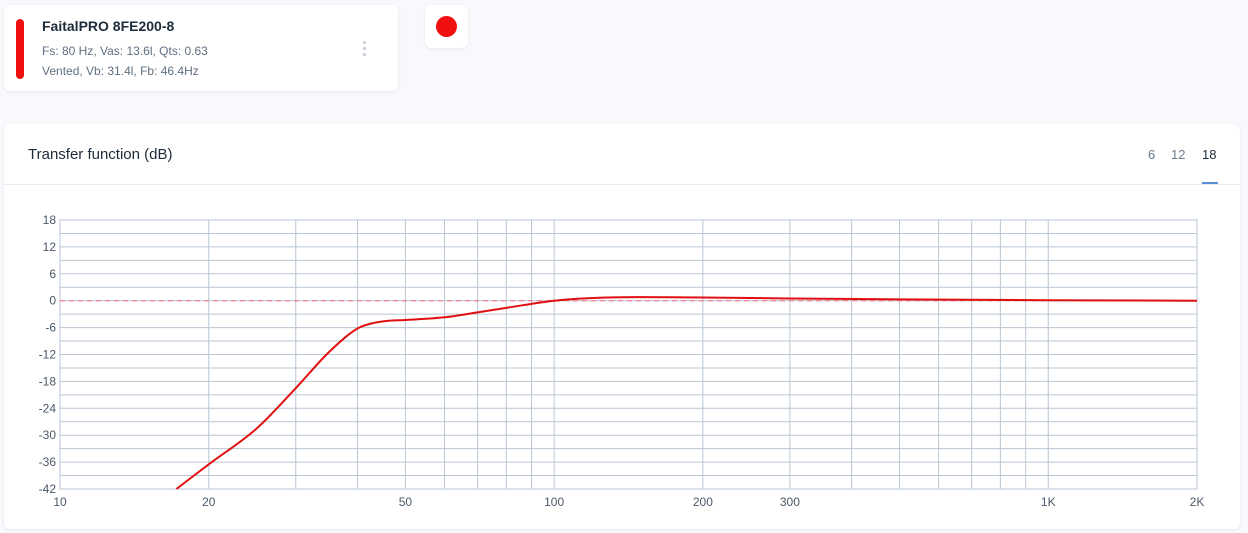 This screenshot has height=533, width=1248. Describe the element at coordinates (1048, 502) in the screenshot. I see `x-tick-label: 1K` at that location.